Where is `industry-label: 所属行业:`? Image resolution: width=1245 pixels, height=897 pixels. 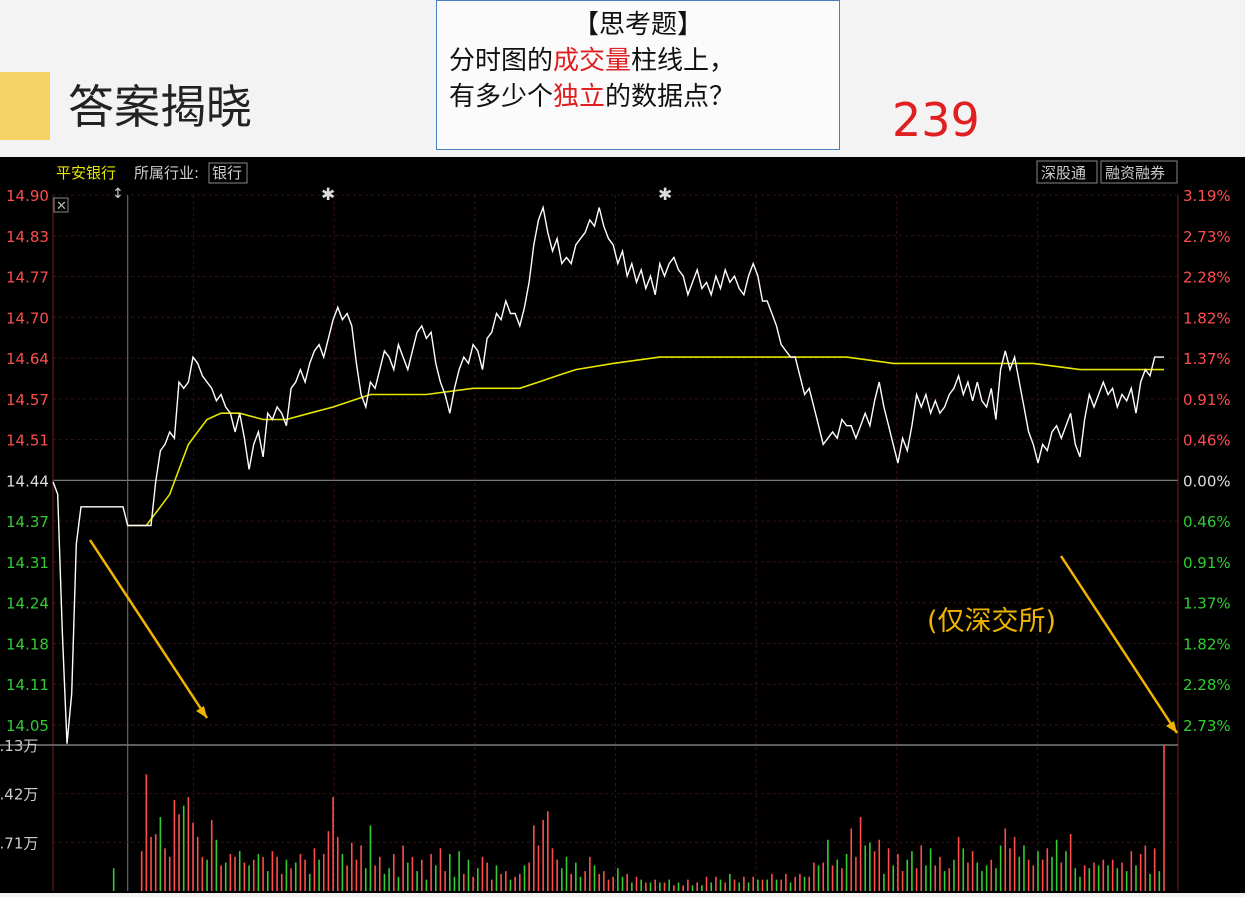 industry-label: 所属行业: is located at coordinates (166, 173).